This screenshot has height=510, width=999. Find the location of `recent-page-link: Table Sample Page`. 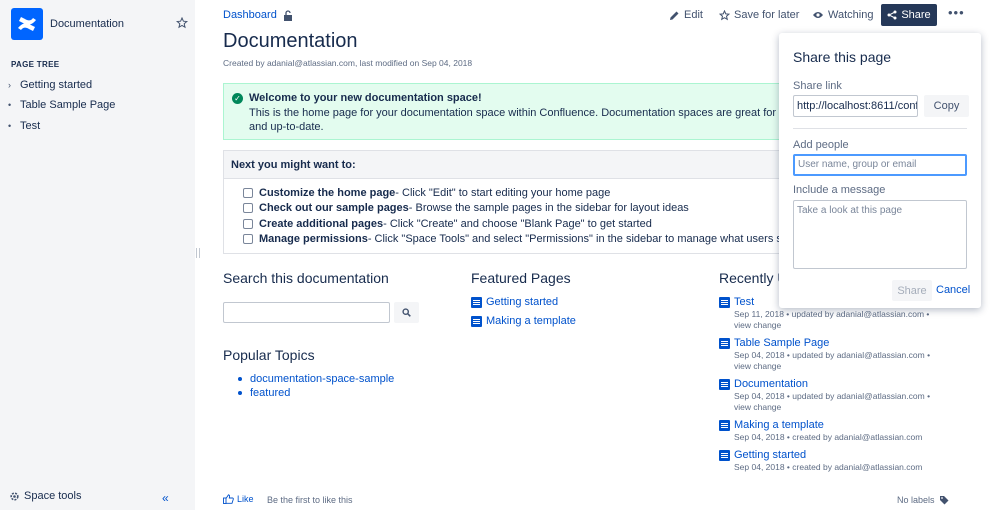

recent-page-link: Table Sample Page is located at coordinates (774, 343).